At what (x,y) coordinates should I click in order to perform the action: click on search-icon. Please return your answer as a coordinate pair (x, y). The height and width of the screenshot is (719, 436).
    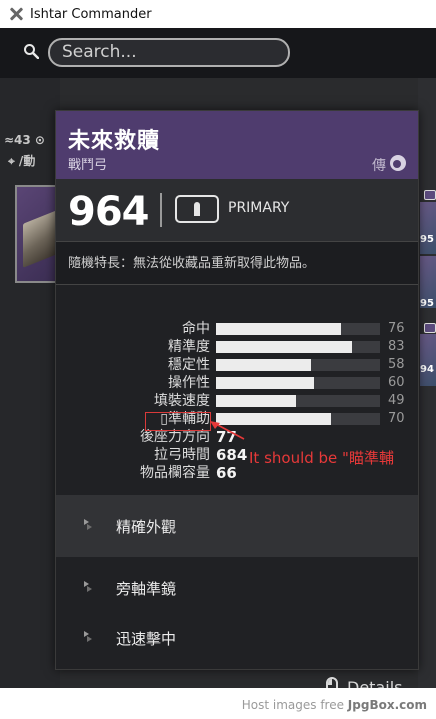
    Looking at the image, I should click on (31, 51).